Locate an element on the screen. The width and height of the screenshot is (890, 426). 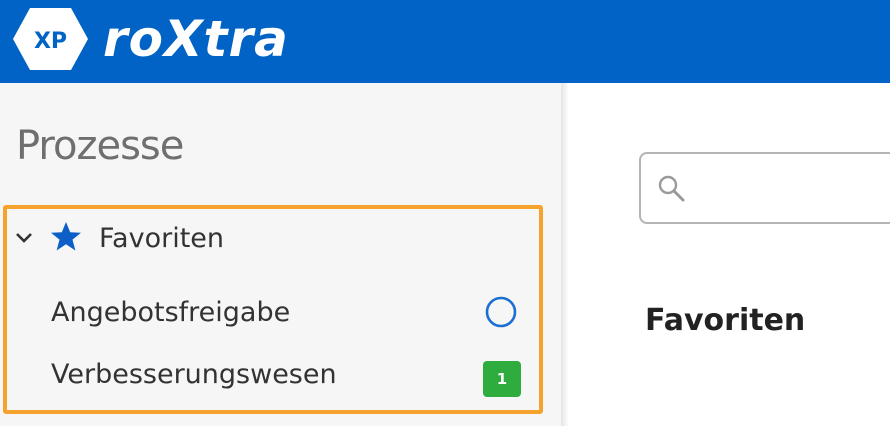
sidebar-divider is located at coordinates (565, 254).